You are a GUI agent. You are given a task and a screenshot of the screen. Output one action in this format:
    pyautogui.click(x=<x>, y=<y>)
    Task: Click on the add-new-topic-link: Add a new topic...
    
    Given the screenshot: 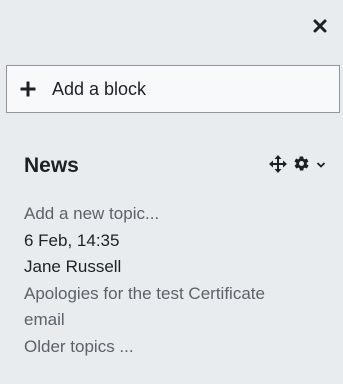 What is the action you would take?
    pyautogui.click(x=177, y=214)
    